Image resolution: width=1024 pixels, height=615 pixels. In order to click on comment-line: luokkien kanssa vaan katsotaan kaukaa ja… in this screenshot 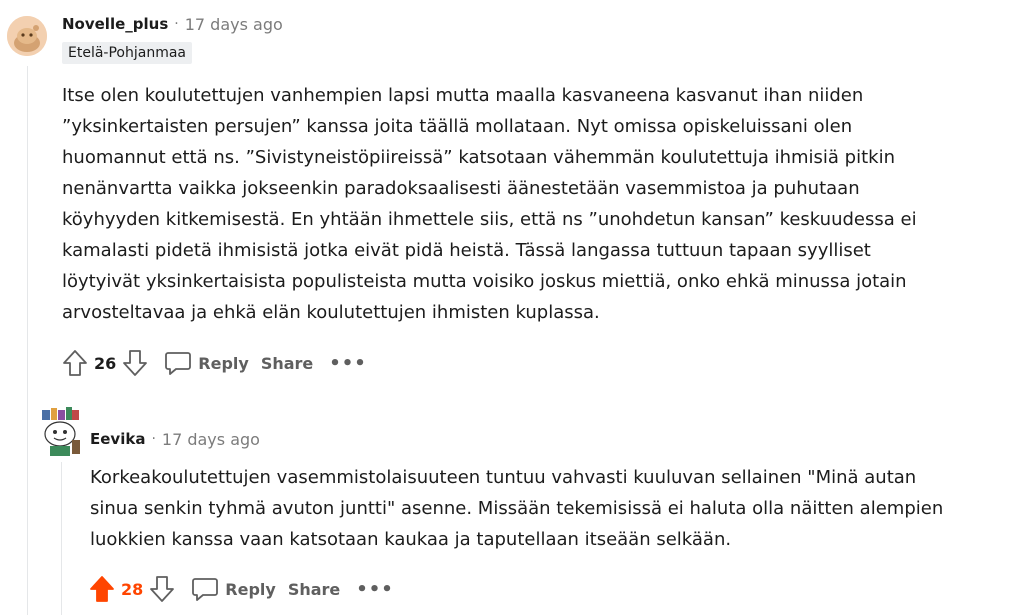, I will do `click(411, 539)`.